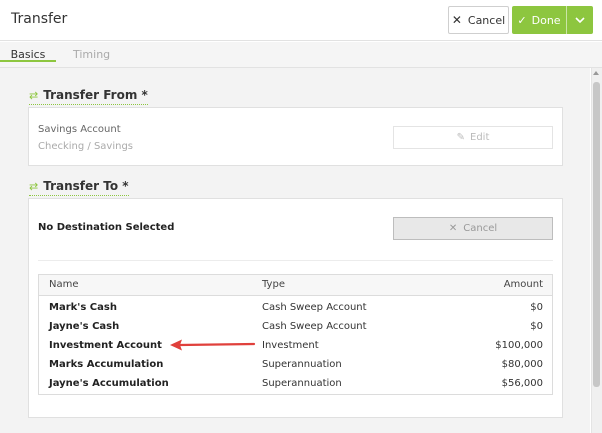 The height and width of the screenshot is (433, 602). I want to click on table-row: Jayne's Cash Cash Sweep Account $0, so click(295, 326).